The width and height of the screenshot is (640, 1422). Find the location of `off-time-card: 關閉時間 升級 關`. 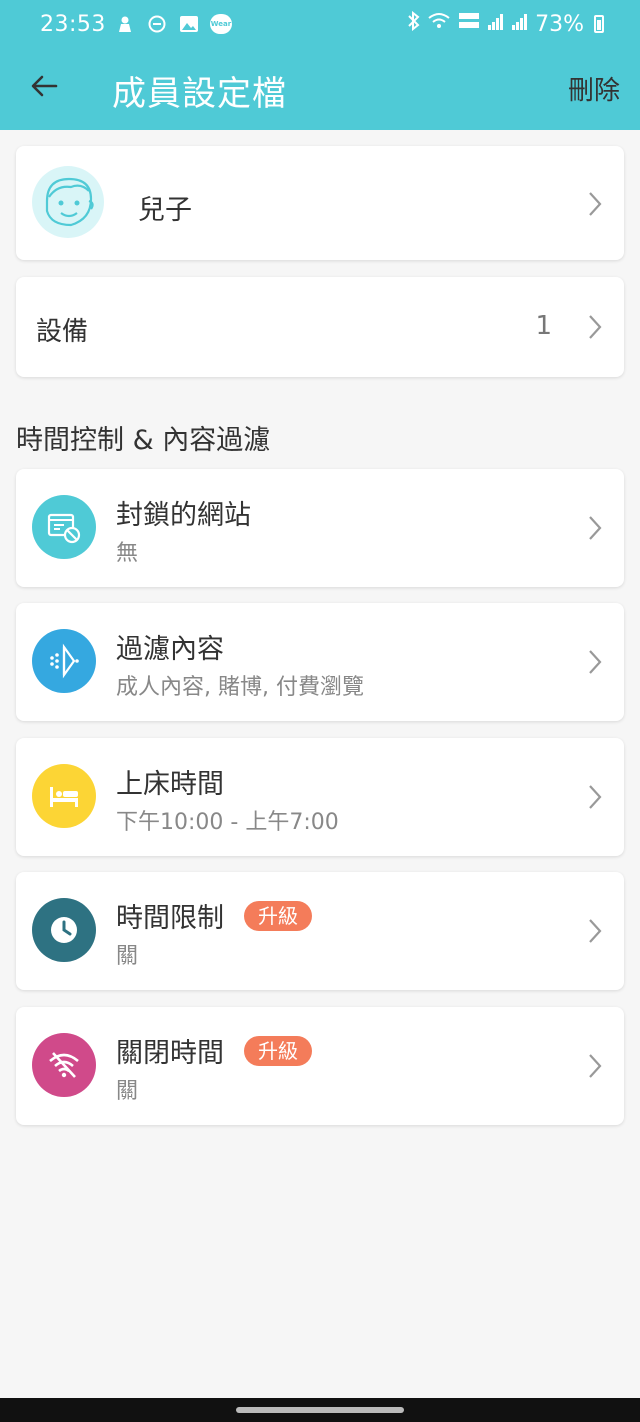

off-time-card: 關閉時間 升級 關 is located at coordinates (320, 1066).